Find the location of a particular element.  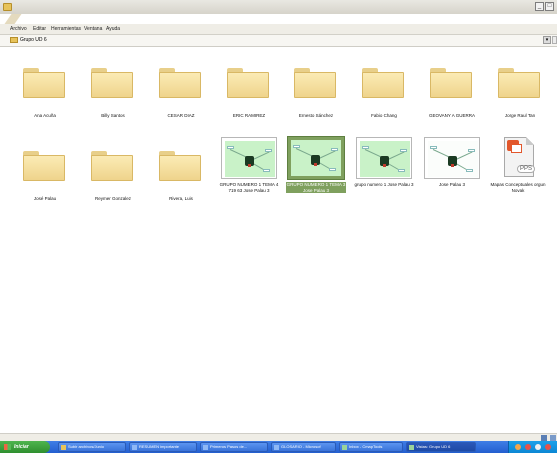

taskbar-button-label: RESUMEN importante is located at coordinates (159, 446).